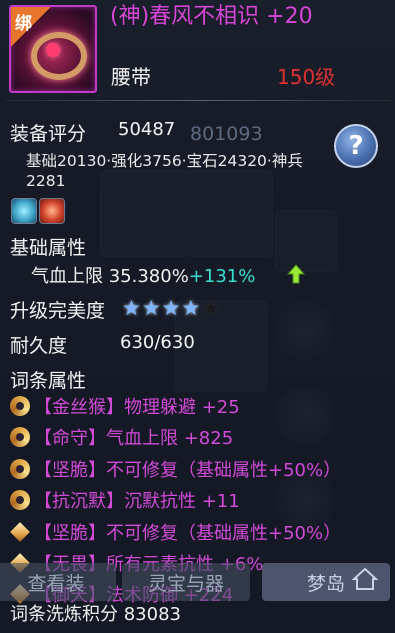  What do you see at coordinates (131, 77) in the screenshot?
I see `item-type: 腰带` at bounding box center [131, 77].